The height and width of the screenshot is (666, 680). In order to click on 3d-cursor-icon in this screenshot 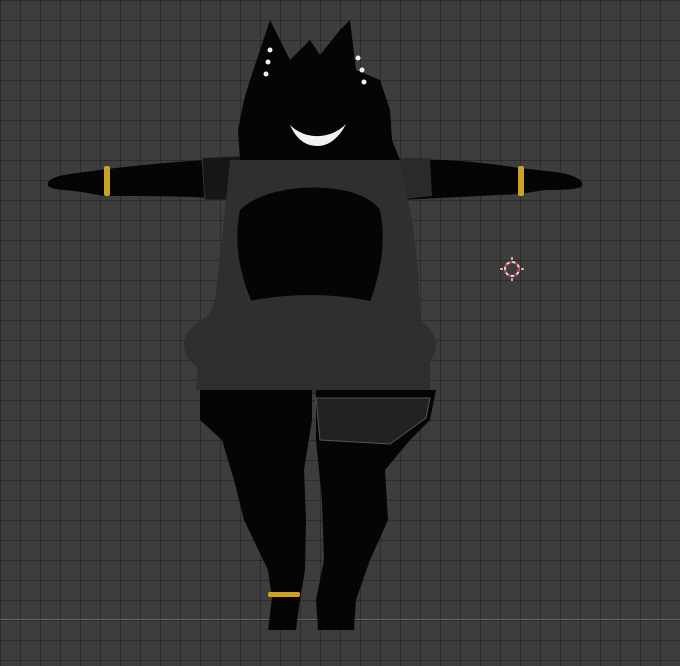, I will do `click(512, 269)`.